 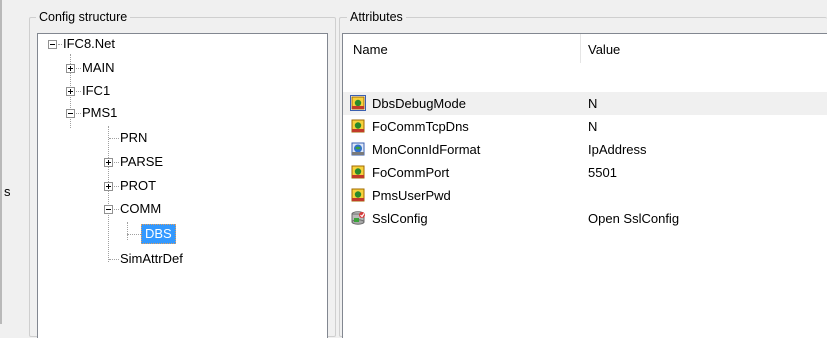 I want to click on attribute-name: FoCommTcpDns, so click(x=420, y=126).